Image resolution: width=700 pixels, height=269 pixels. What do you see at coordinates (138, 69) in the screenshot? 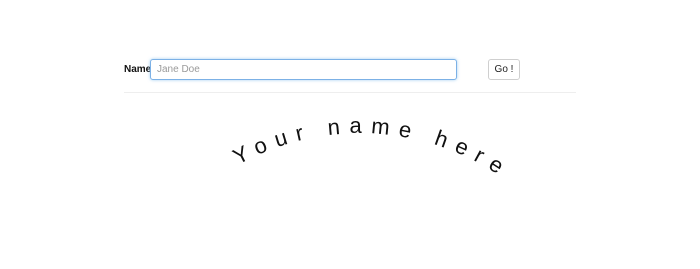
I see `name-label: Name` at bounding box center [138, 69].